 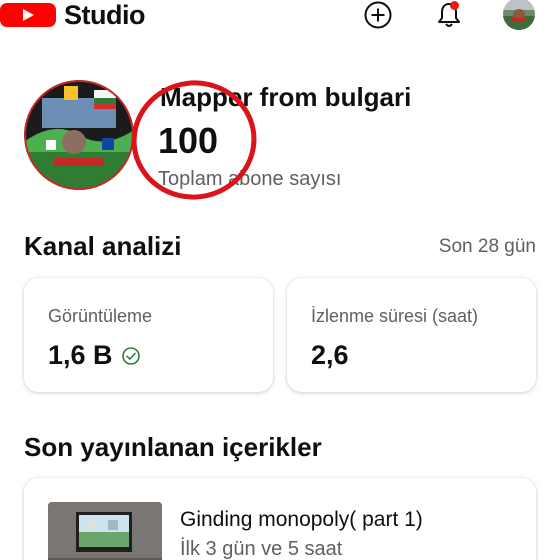 I want to click on account-avatar-image, so click(x=519, y=15).